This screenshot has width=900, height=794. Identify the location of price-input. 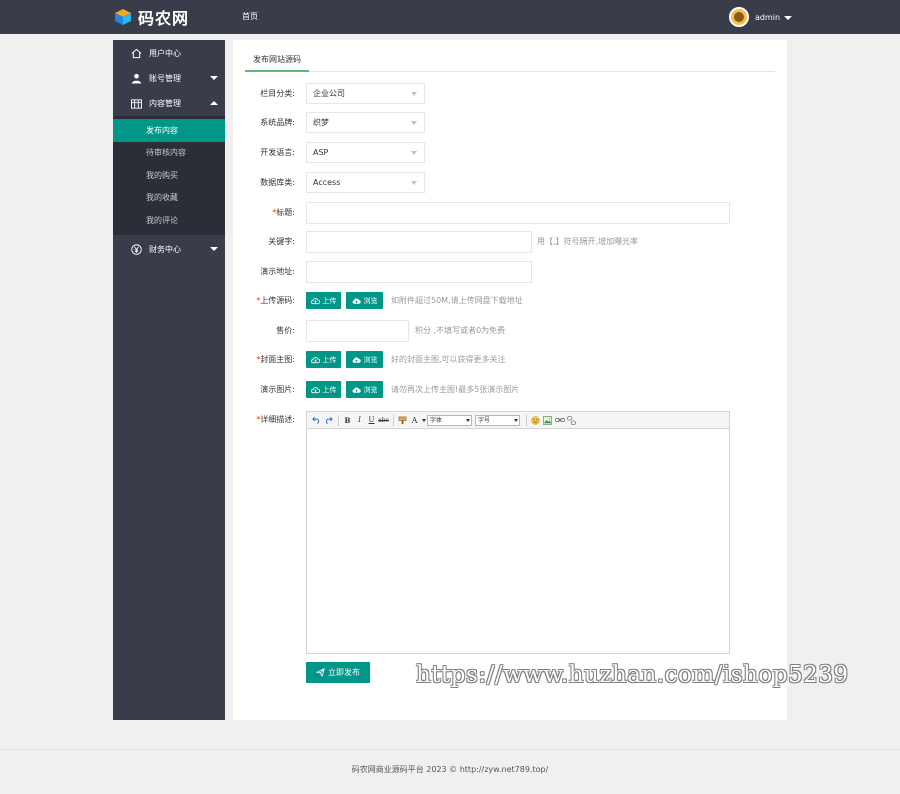
(357, 331).